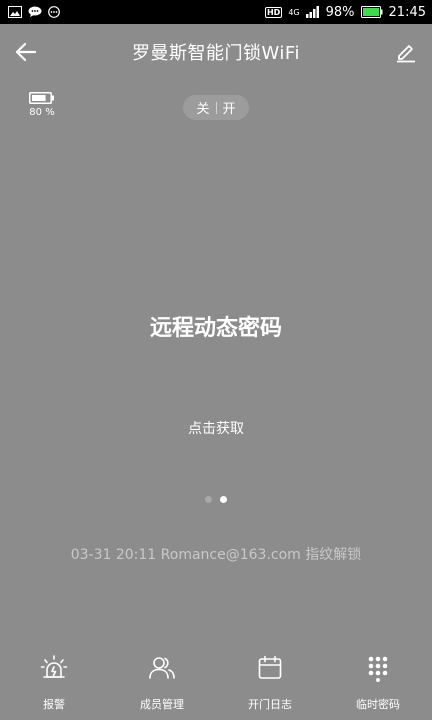 The height and width of the screenshot is (720, 432). Describe the element at coordinates (162, 704) in the screenshot. I see `nav-members-label: 成员管理` at that location.